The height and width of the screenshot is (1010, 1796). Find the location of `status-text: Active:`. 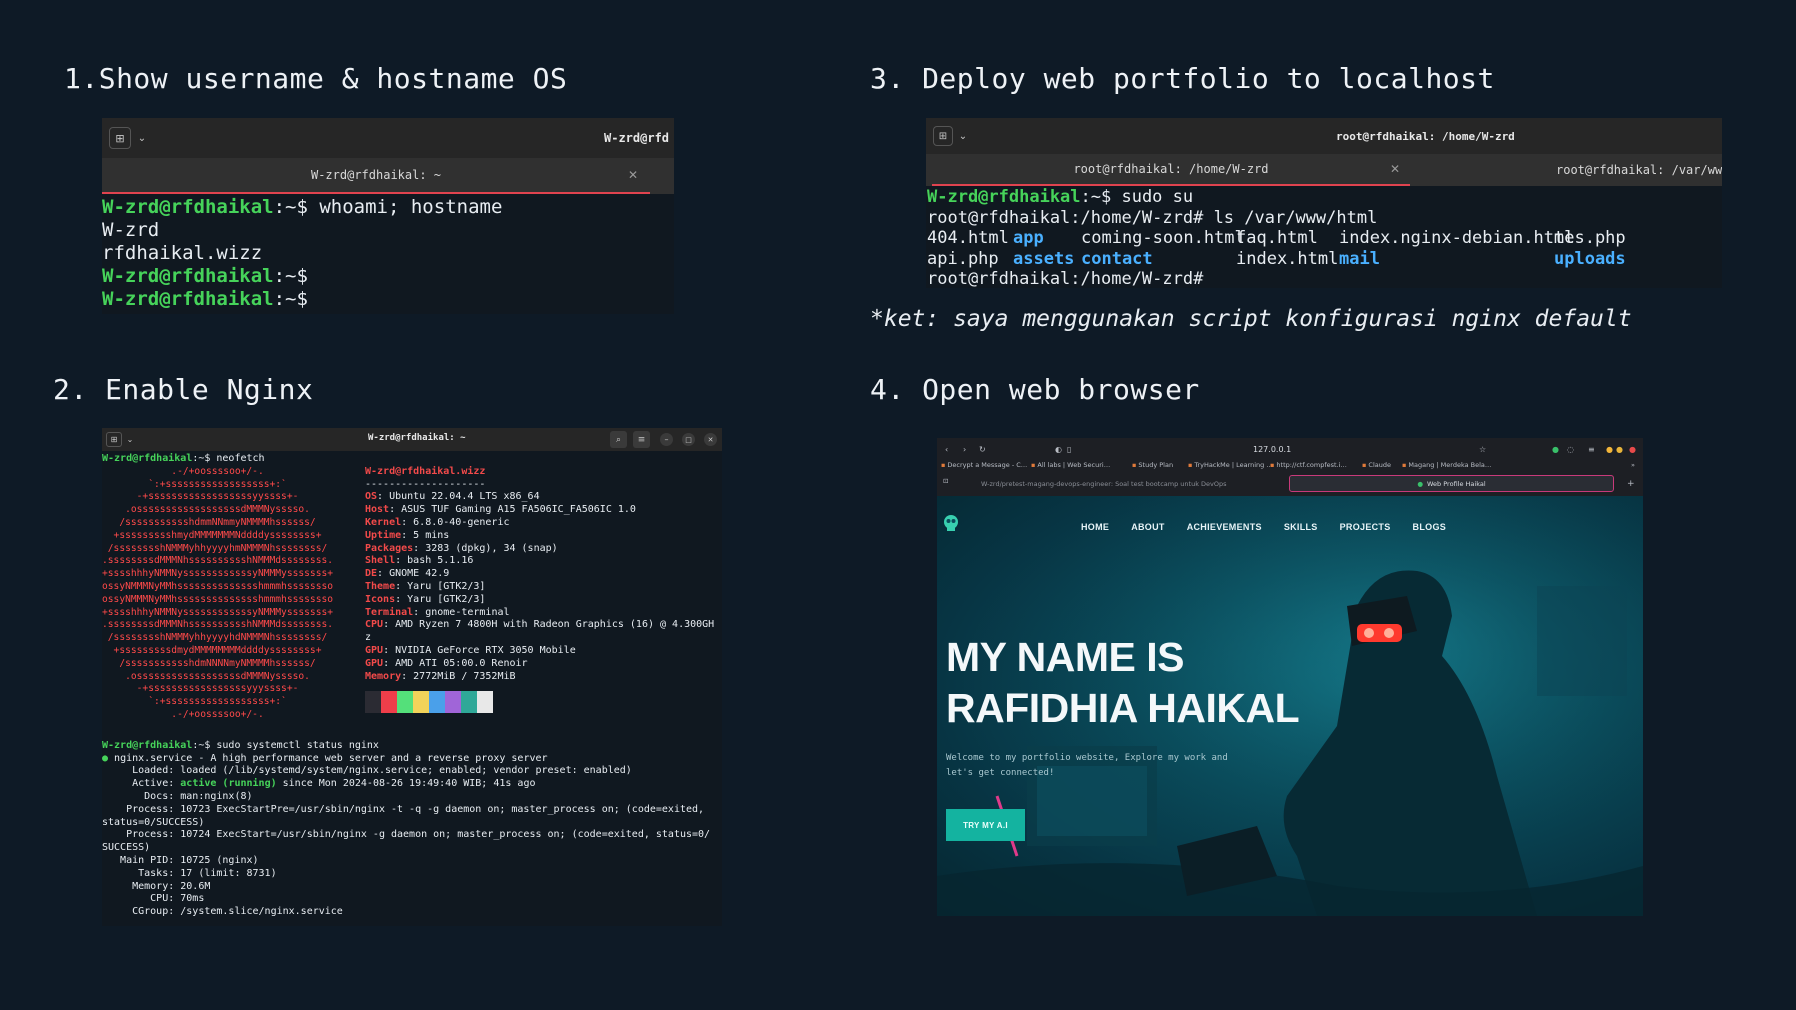

status-text: Active: is located at coordinates (141, 784).